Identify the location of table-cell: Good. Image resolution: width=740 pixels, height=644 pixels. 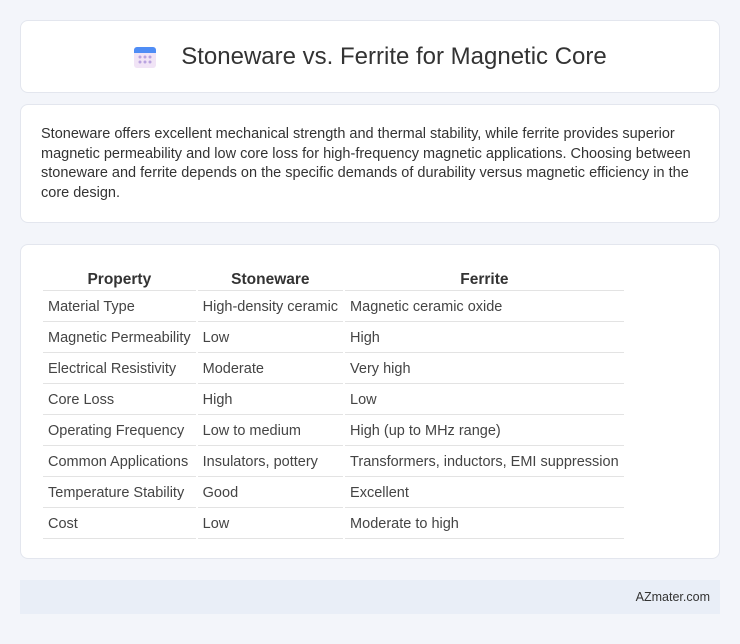
(270, 493).